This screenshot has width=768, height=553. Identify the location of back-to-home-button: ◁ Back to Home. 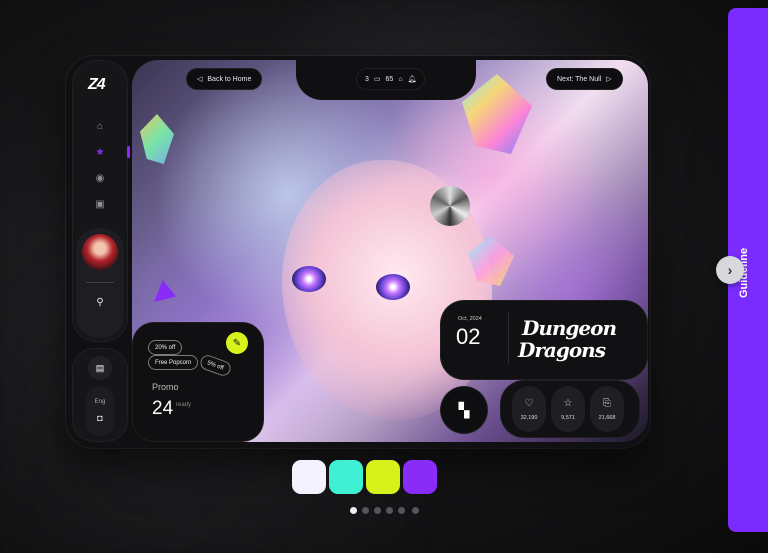
(224, 79).